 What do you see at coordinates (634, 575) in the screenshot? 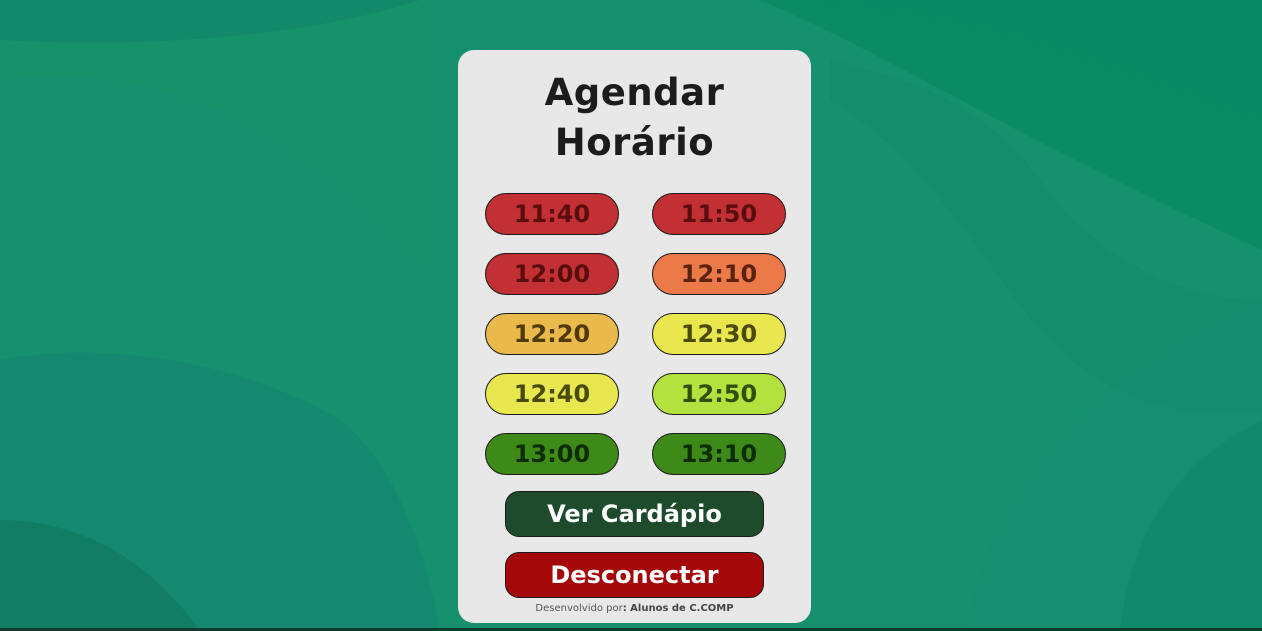
I see `logout-button: Desconectar` at bounding box center [634, 575].